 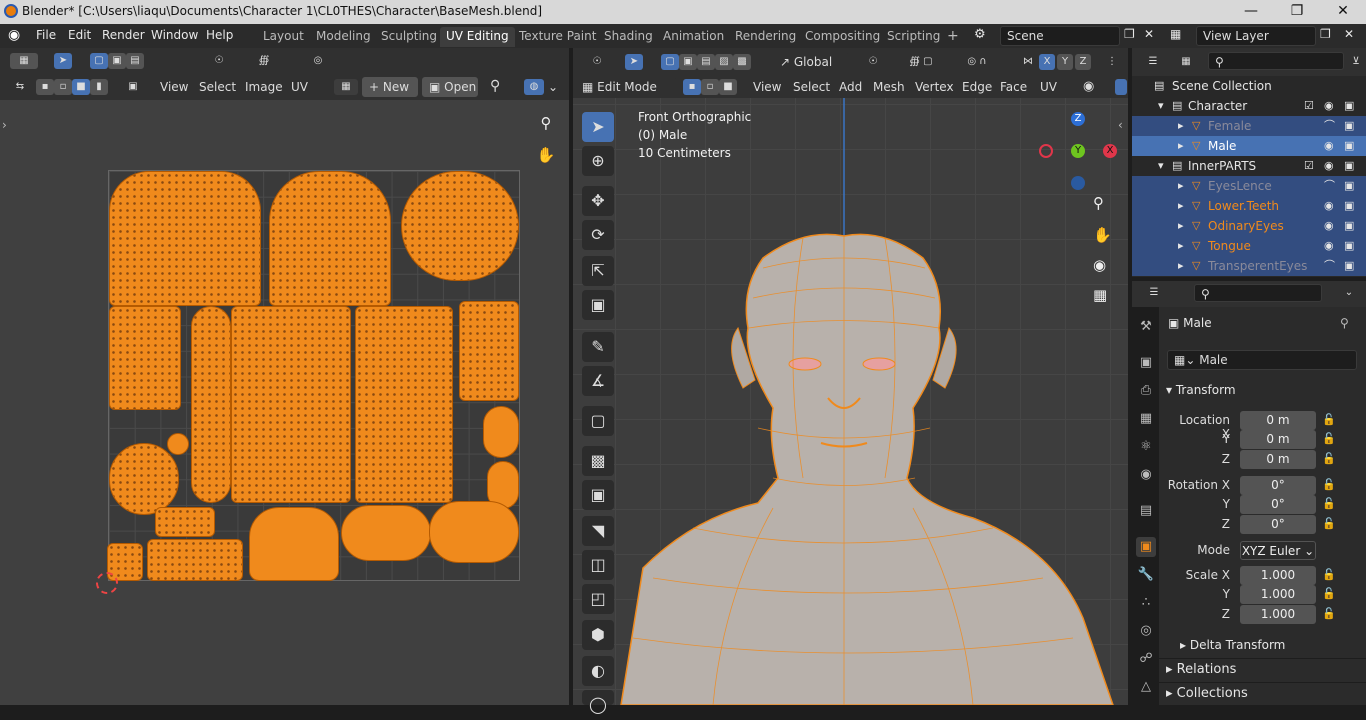 What do you see at coordinates (1356, 62) in the screenshot?
I see `filter-icon: ⊻` at bounding box center [1356, 62].